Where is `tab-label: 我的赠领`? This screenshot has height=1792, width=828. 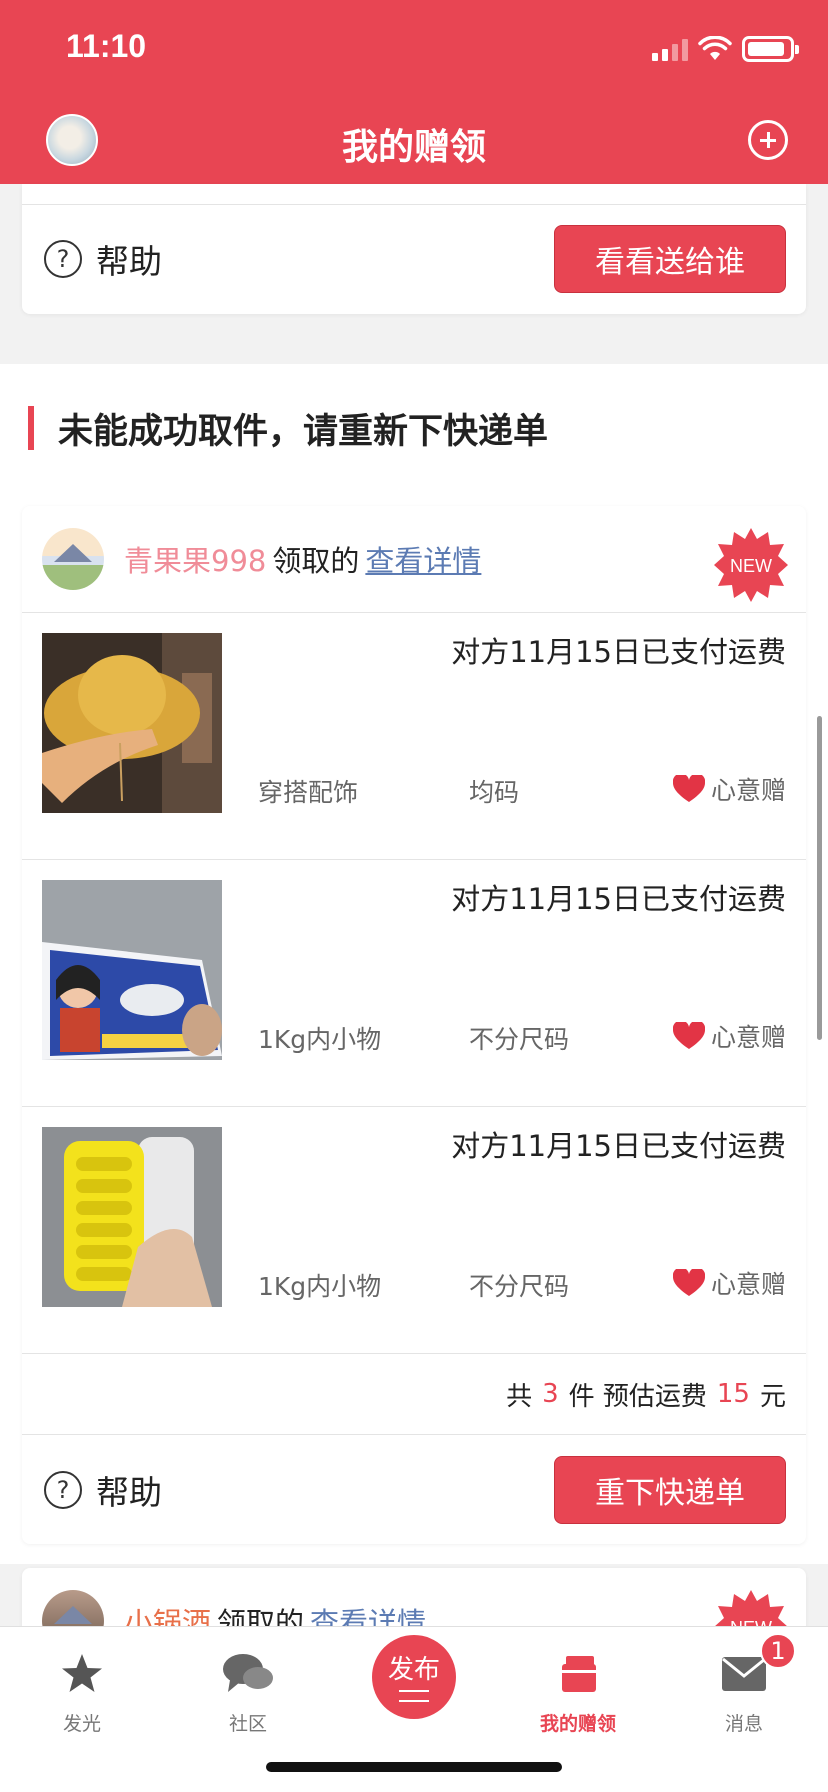
tab-label: 我的赠领 is located at coordinates (577, 1724).